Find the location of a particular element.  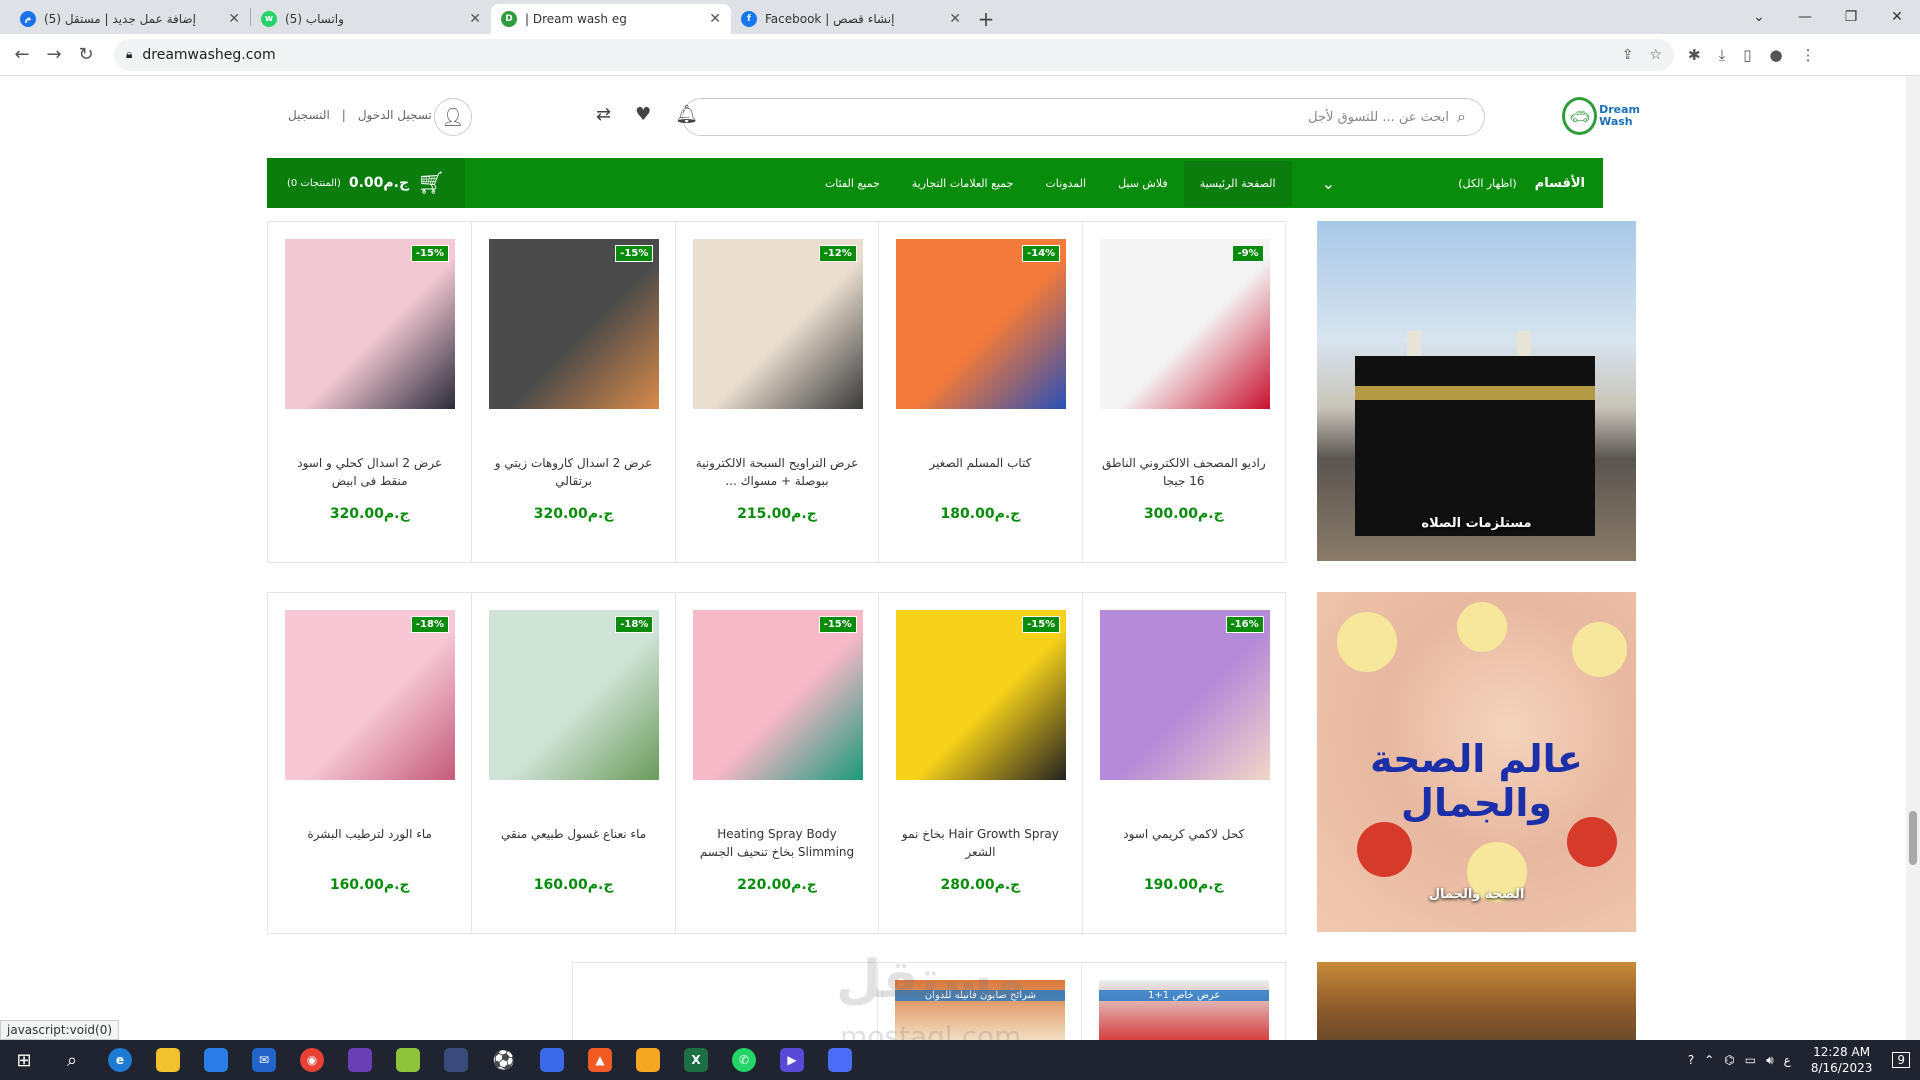

product-name: راديو المصحف الالكتروني الناطق 16 جيجا is located at coordinates (1184, 473).